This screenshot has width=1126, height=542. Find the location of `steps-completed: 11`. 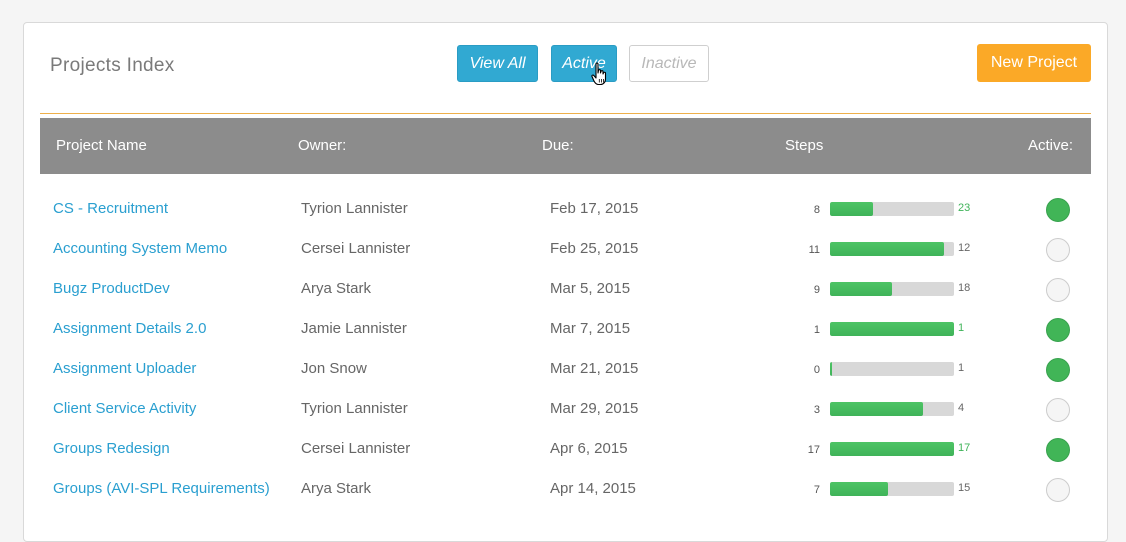

steps-completed: 11 is located at coordinates (814, 250).